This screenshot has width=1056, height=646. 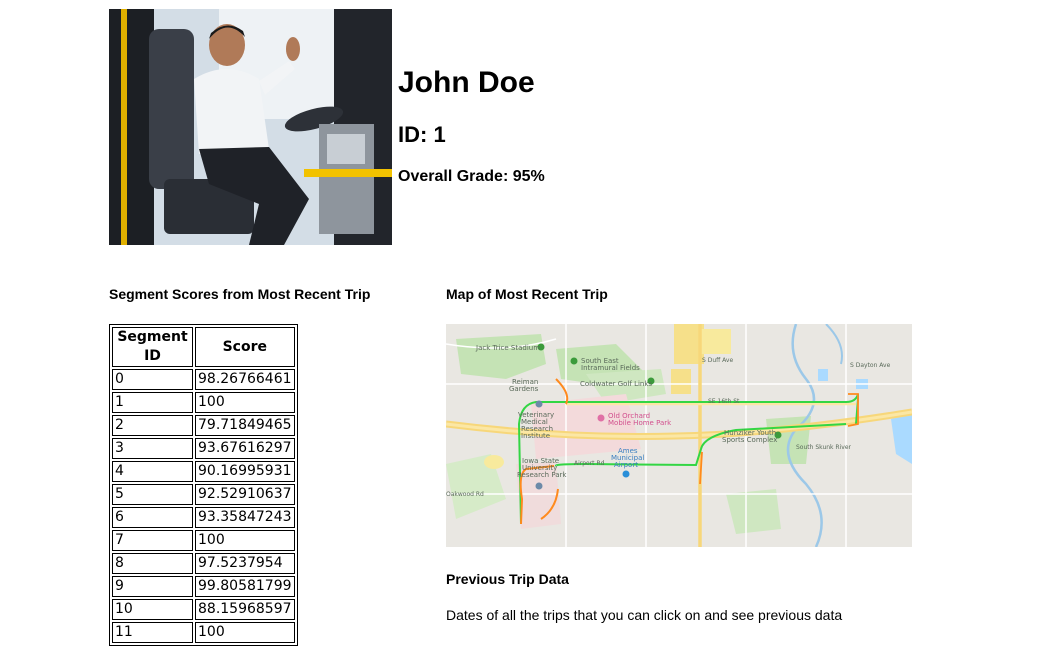 I want to click on driver-photo, so click(x=250, y=127).